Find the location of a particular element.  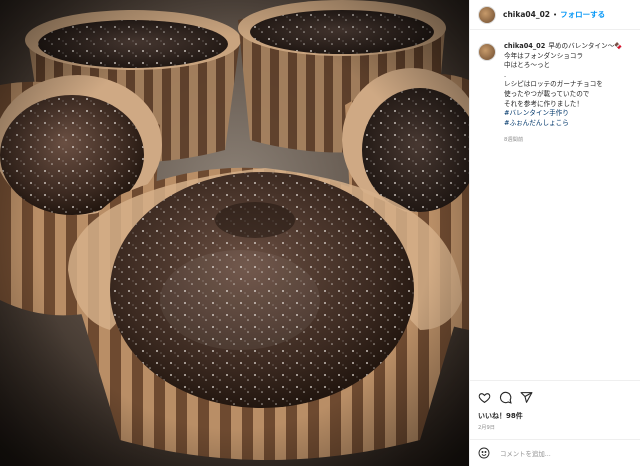

comment-icon is located at coordinates (505, 397).